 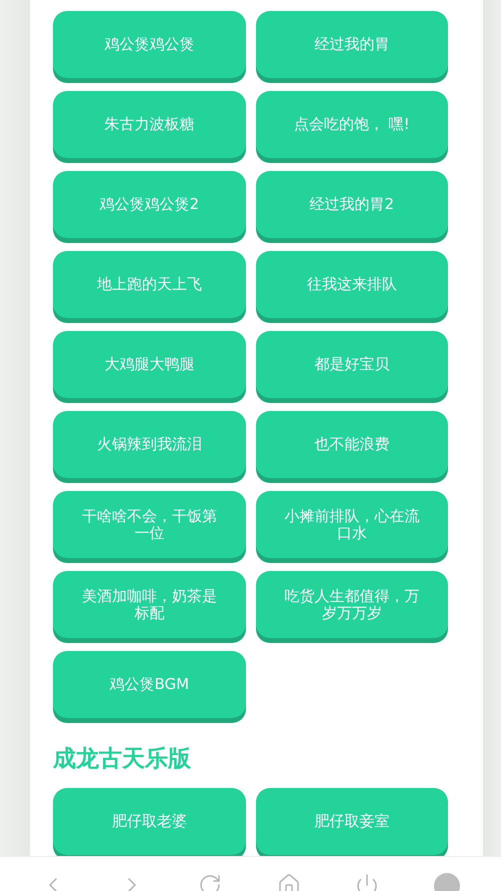 What do you see at coordinates (149, 444) in the screenshot?
I see `sound-button: 火锅辣到我流泪` at bounding box center [149, 444].